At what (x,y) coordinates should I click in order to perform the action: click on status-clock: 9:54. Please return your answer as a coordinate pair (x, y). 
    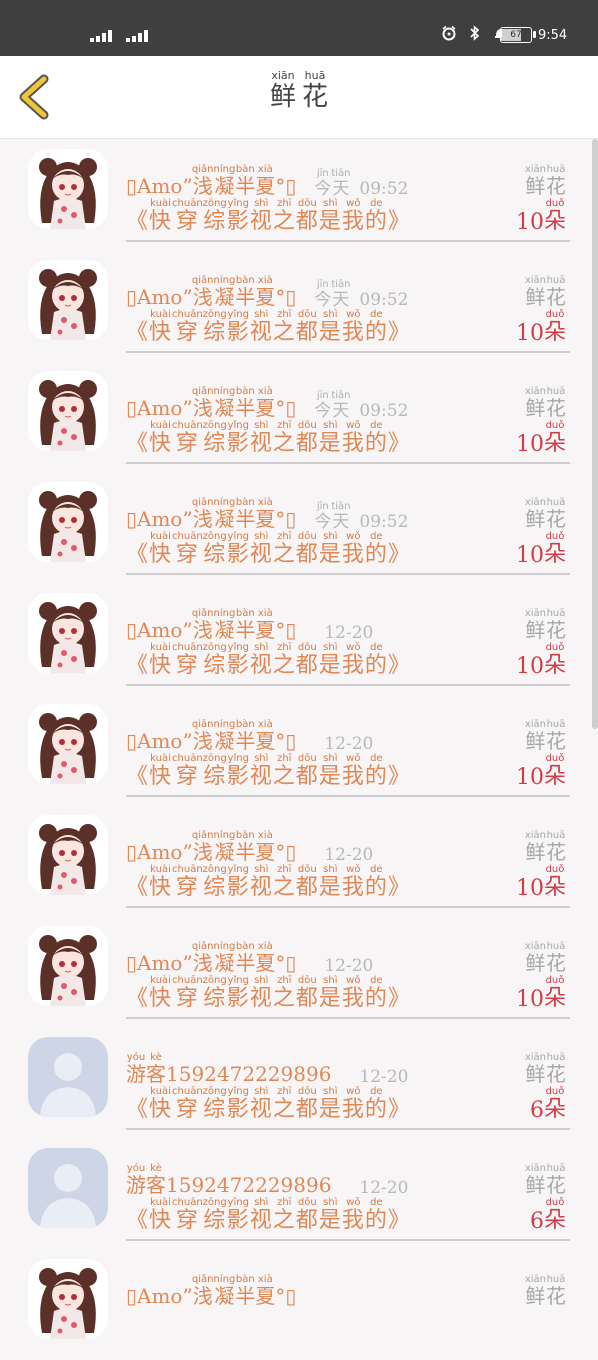
    Looking at the image, I should click on (553, 35).